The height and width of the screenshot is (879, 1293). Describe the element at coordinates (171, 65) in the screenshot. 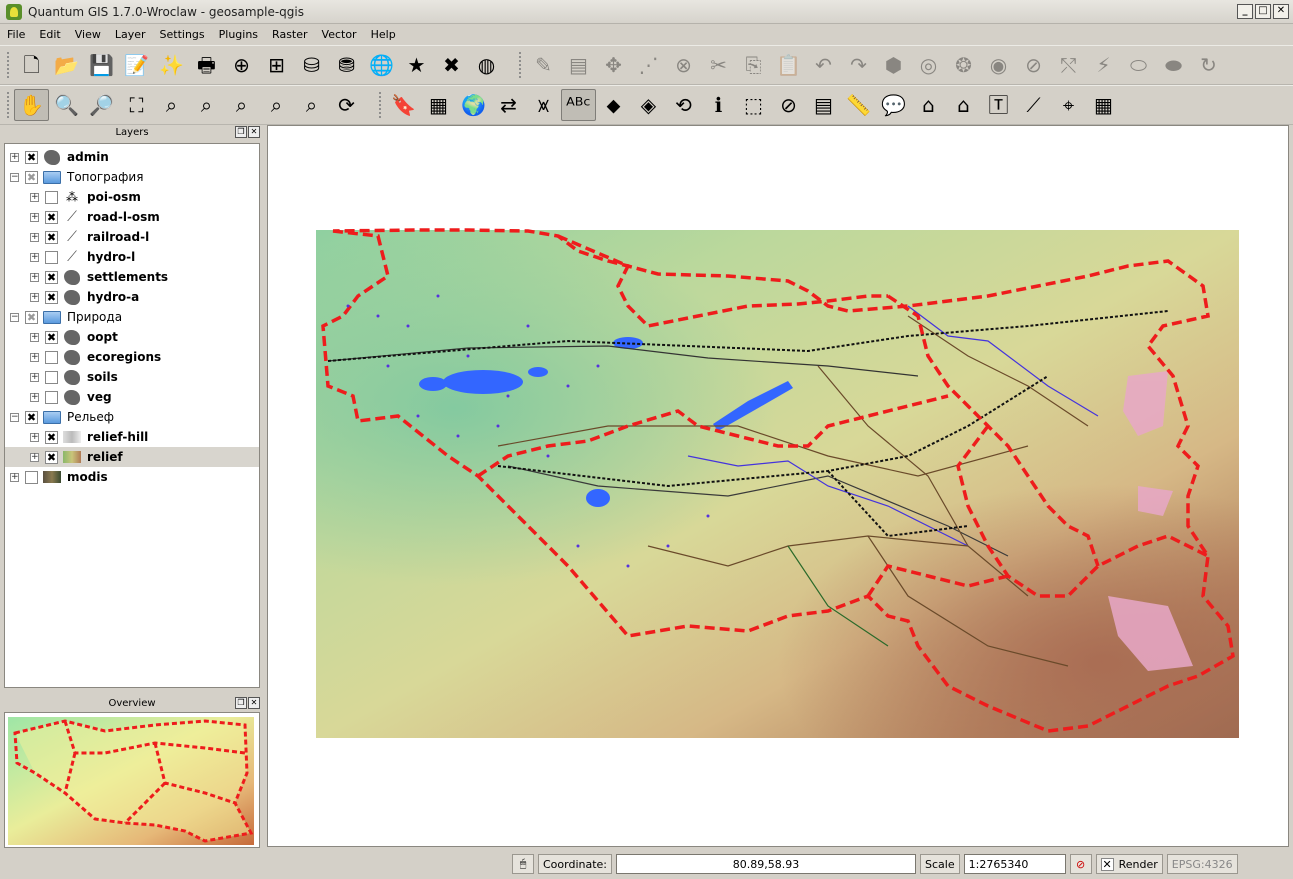

I see `new-print-composer-icon: ✨` at that location.